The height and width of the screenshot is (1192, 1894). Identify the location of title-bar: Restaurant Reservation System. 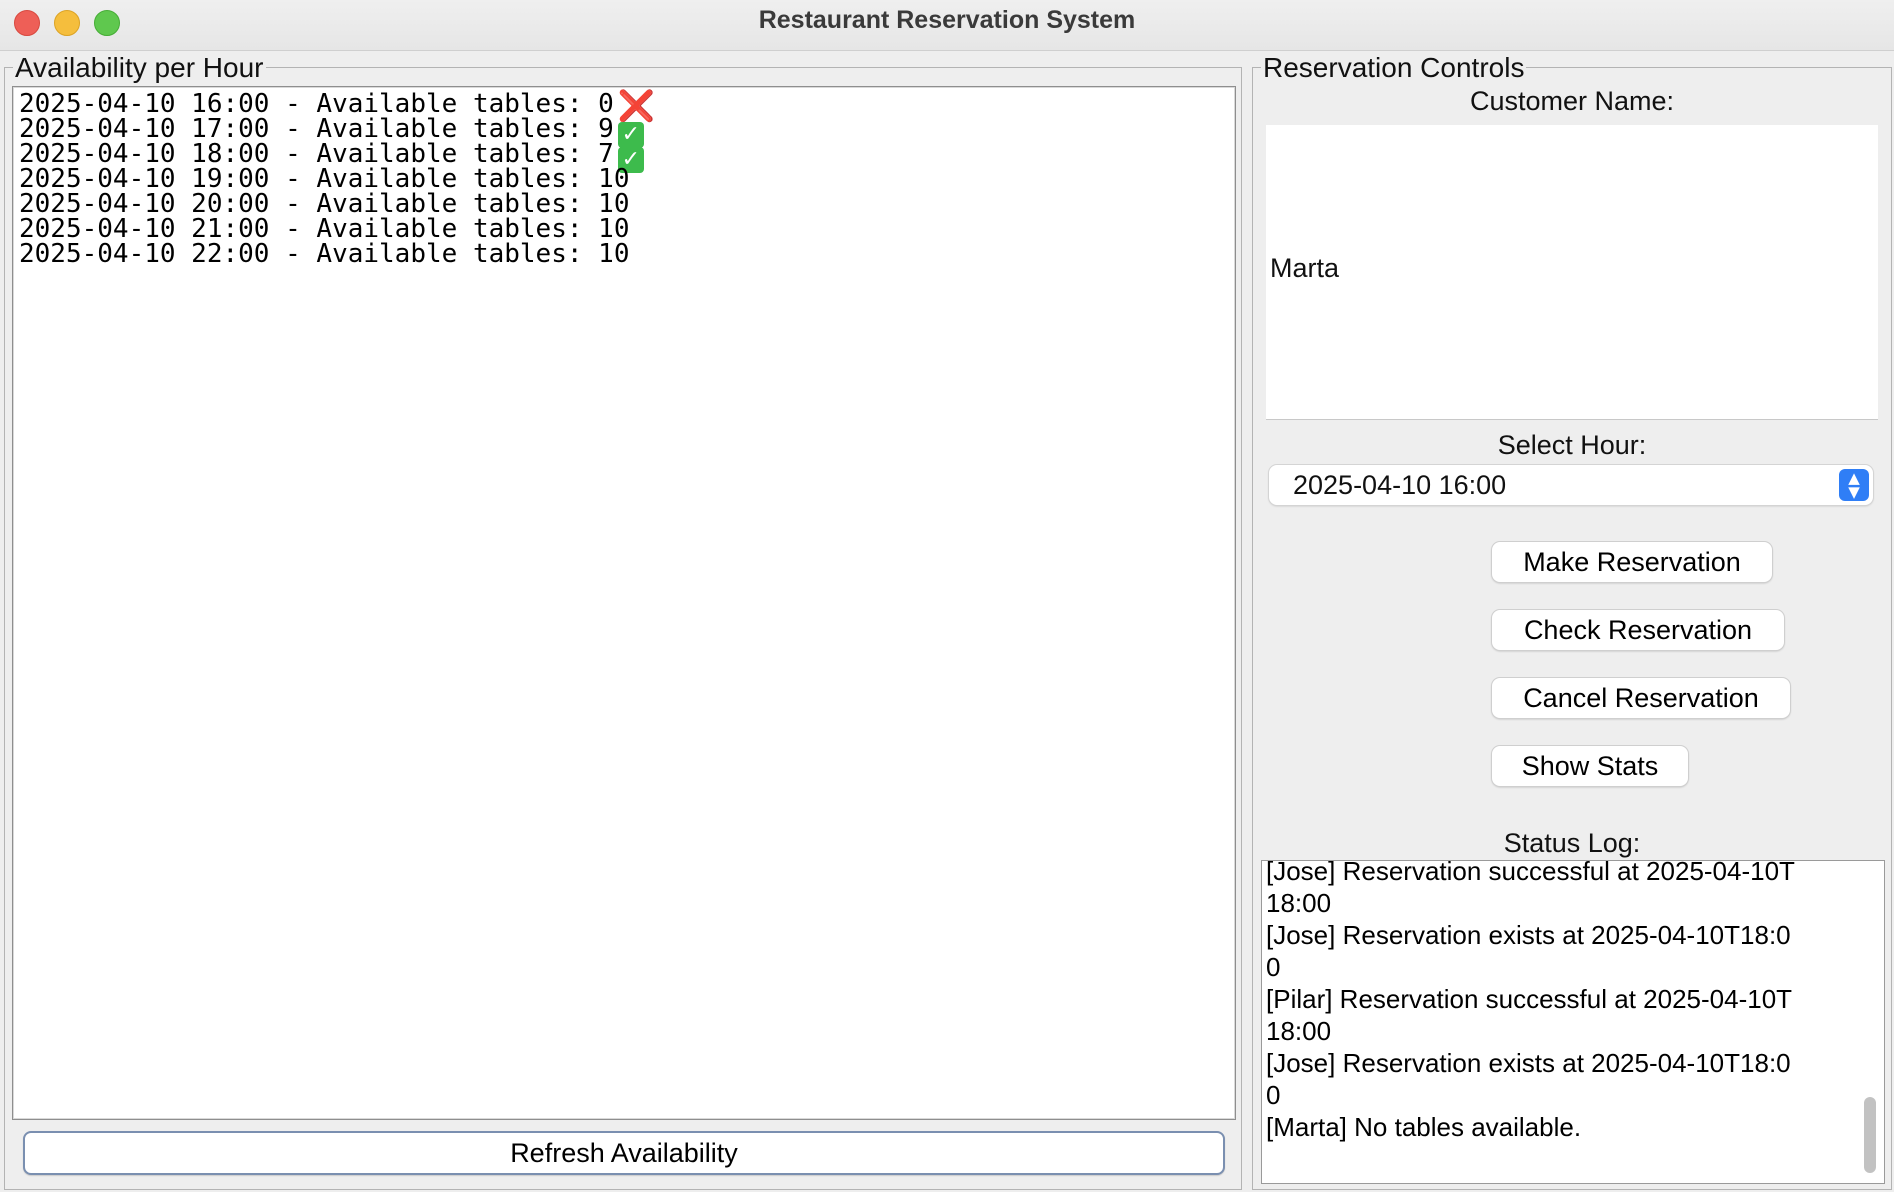
(947, 25).